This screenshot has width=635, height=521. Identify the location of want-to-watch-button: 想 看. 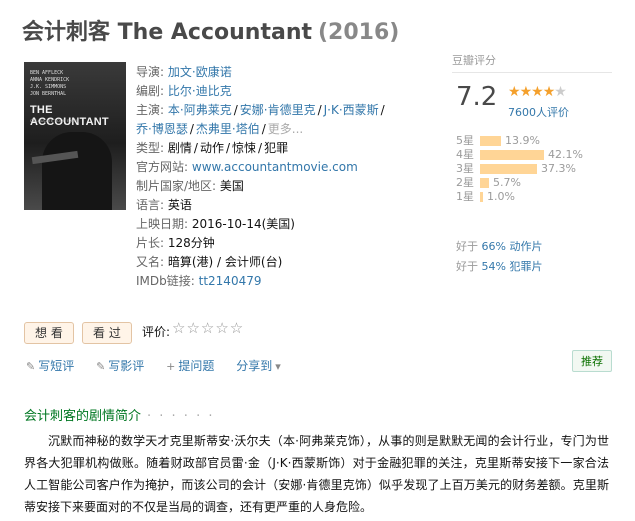
(49, 333).